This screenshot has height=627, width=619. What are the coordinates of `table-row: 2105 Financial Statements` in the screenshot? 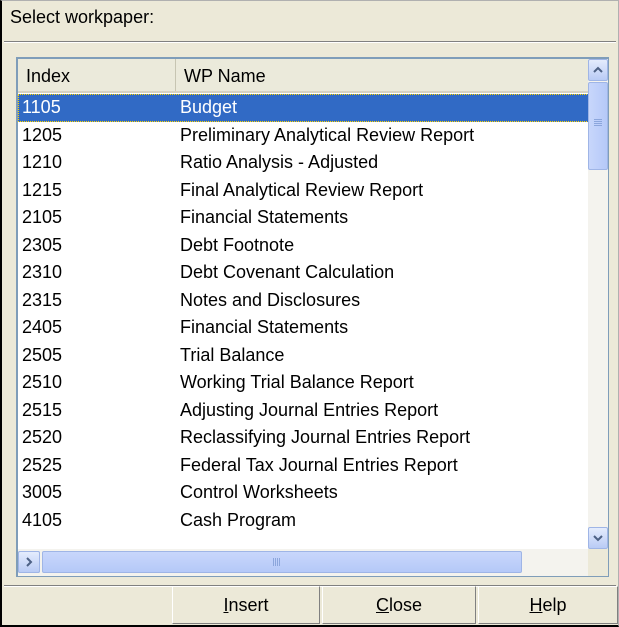 It's located at (304, 218).